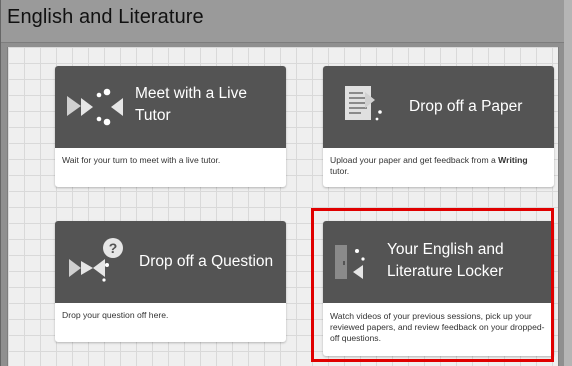  I want to click on card-title: Meet with a Live Tutor, so click(191, 104).